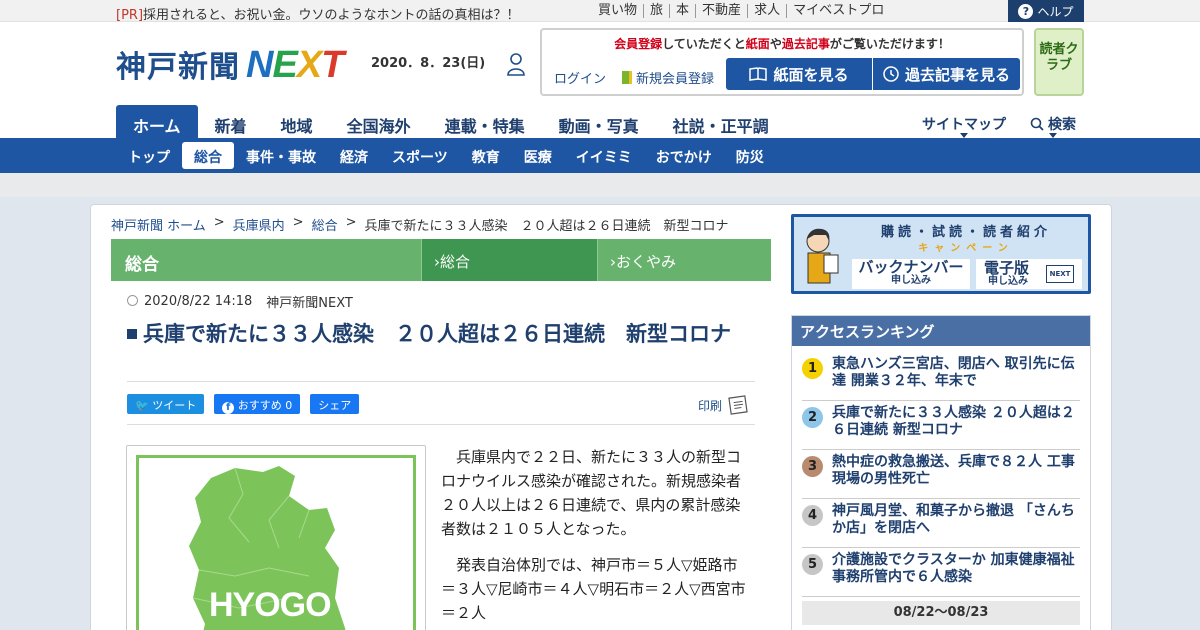  I want to click on rank-badge: 1, so click(812, 368).